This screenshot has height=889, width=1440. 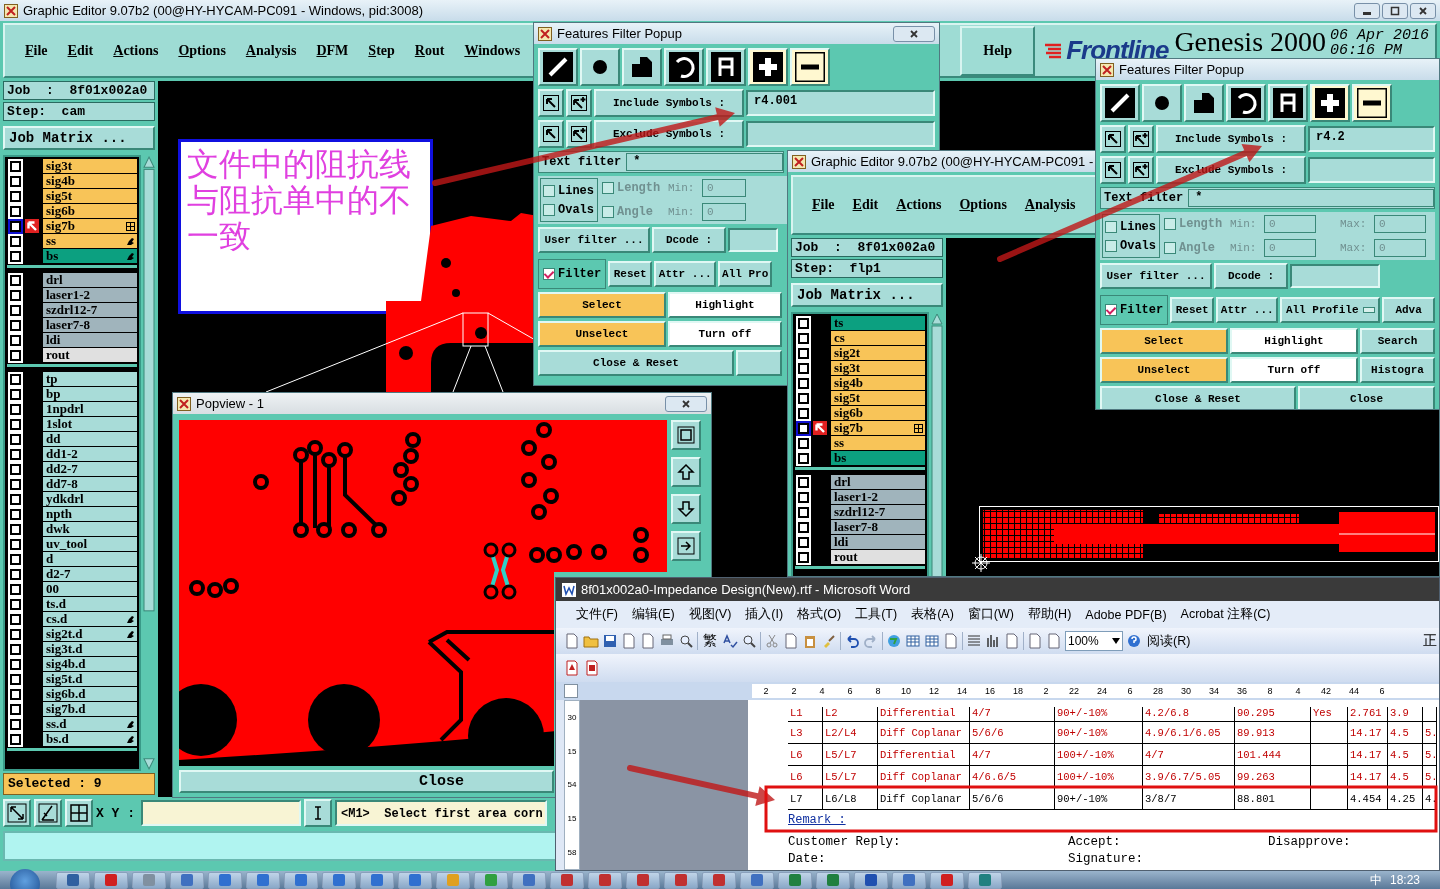 I want to click on layer-name: d, so click(x=90, y=559).